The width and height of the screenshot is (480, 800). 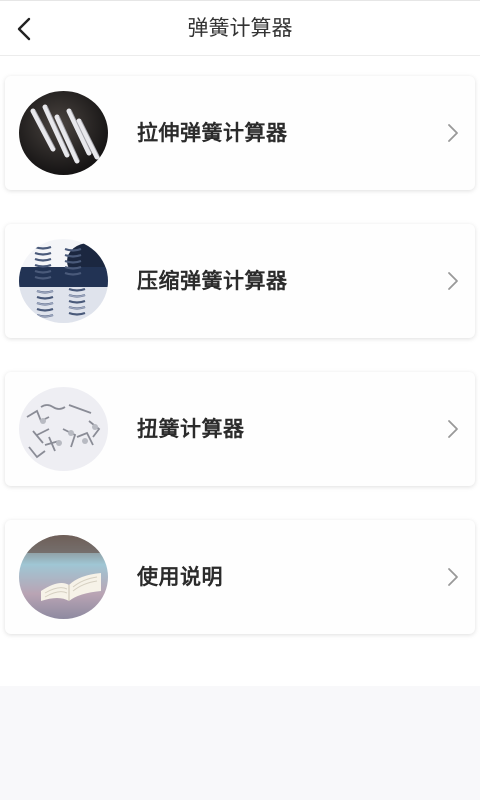 What do you see at coordinates (191, 429) in the screenshot?
I see `menu-item-label: 扭簧计算器` at bounding box center [191, 429].